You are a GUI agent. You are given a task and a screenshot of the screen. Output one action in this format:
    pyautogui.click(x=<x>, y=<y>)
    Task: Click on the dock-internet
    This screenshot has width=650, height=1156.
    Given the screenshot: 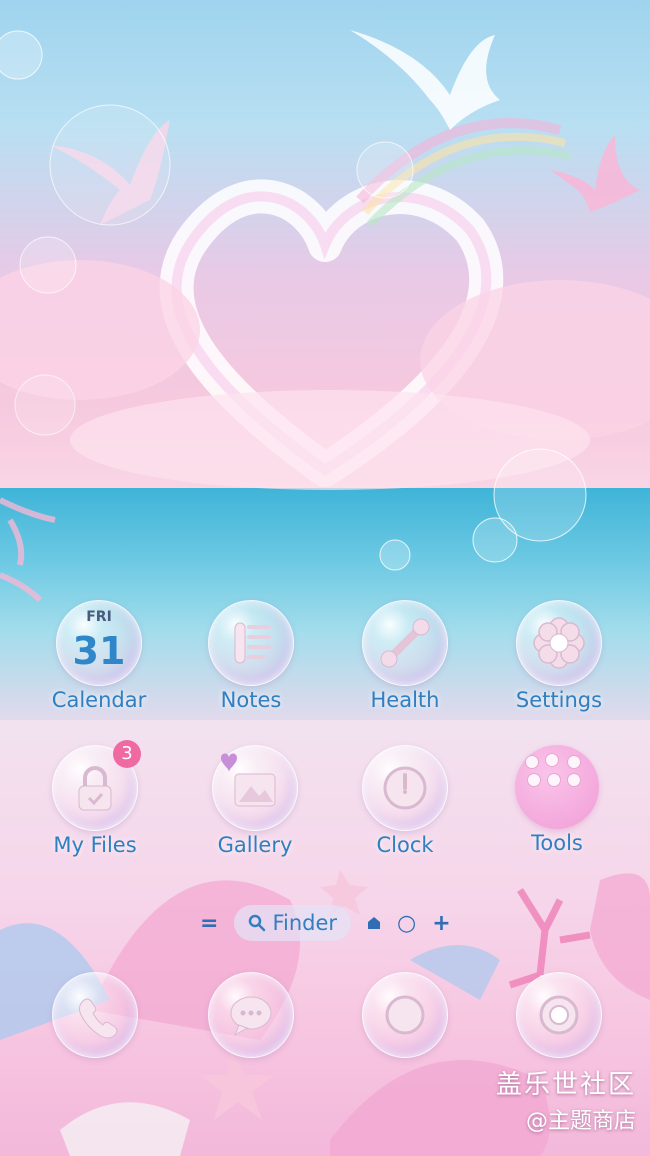 What is the action you would take?
    pyautogui.click(x=405, y=1015)
    